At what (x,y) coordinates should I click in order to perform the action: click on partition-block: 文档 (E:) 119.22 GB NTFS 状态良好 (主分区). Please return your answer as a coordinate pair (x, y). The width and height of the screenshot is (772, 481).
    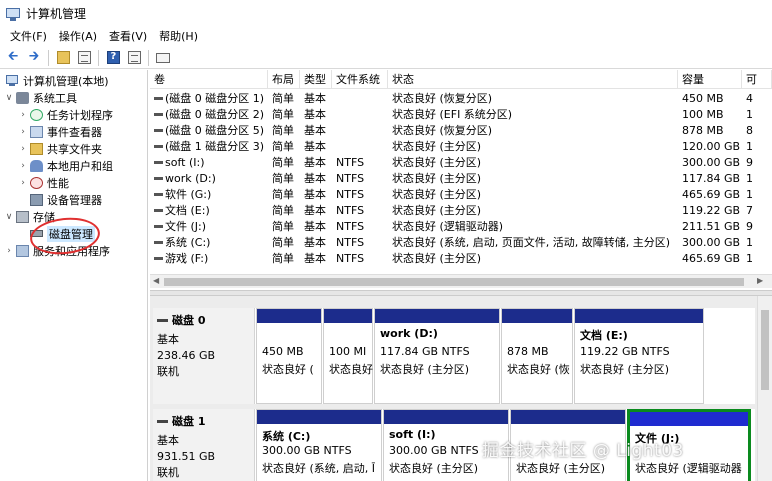
    Looking at the image, I should click on (639, 356).